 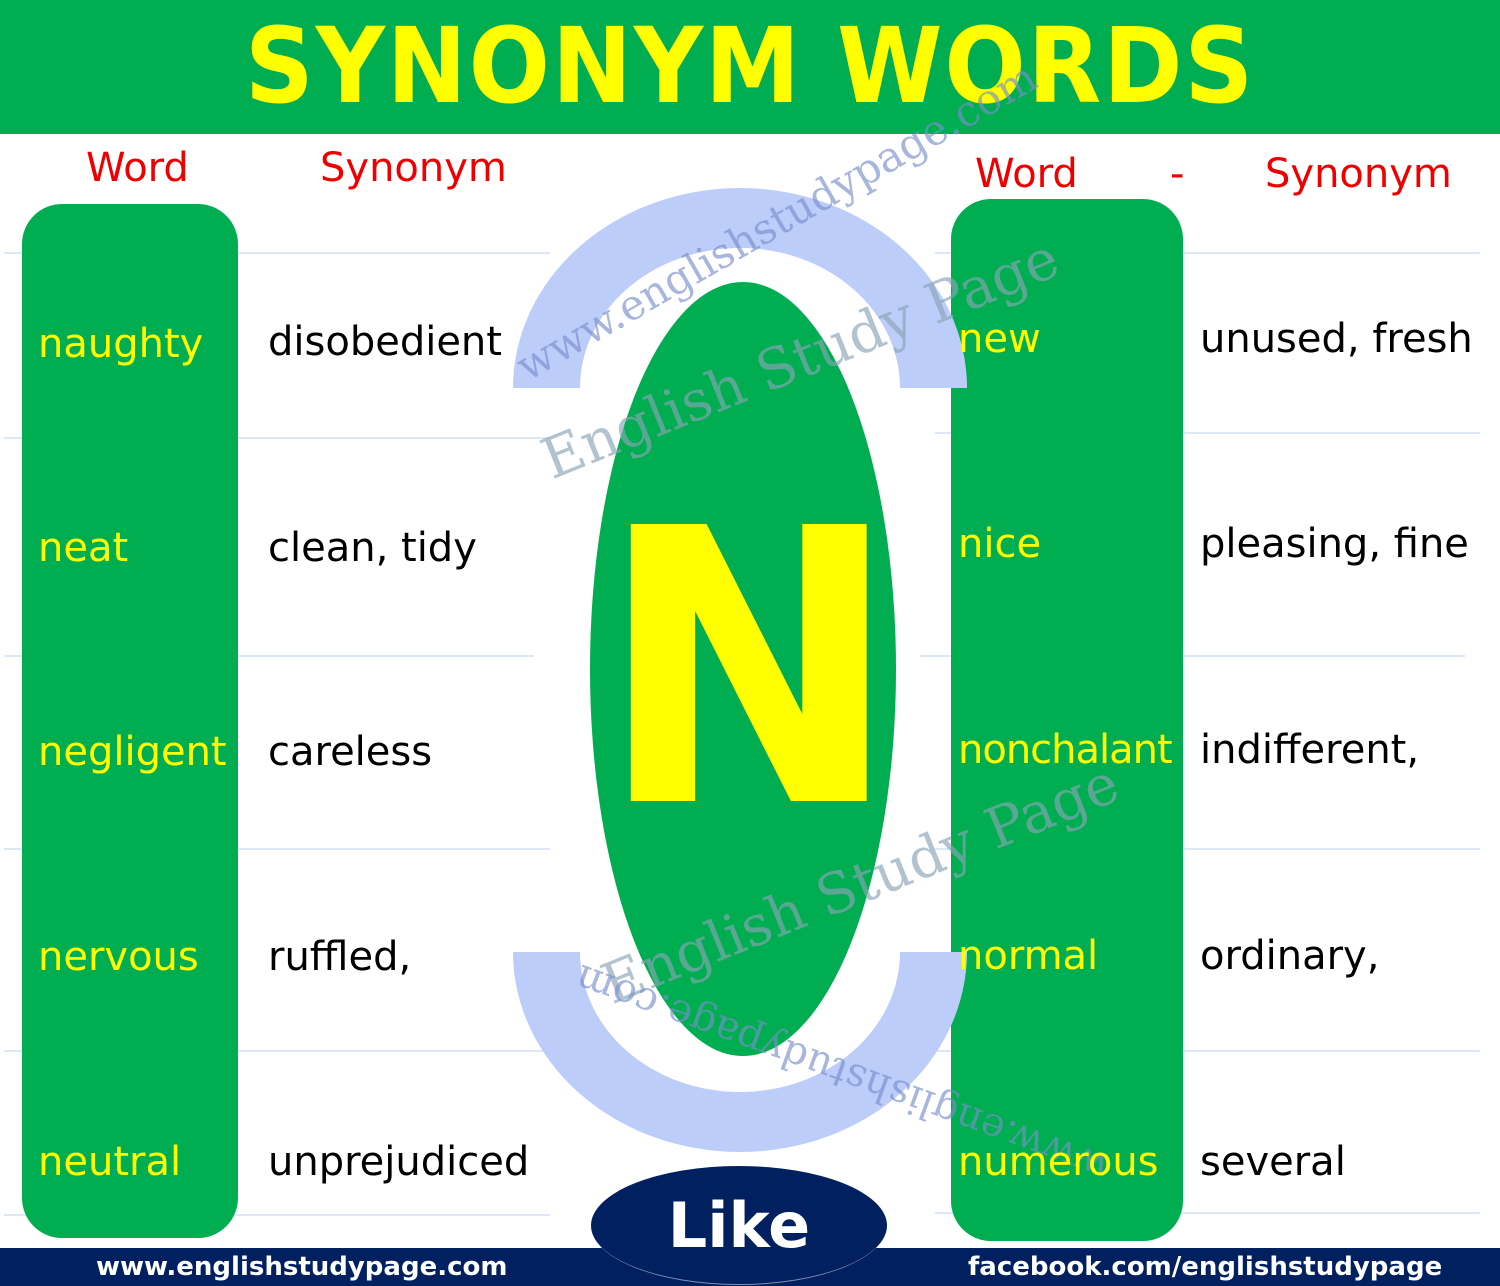 I want to click on left-word-3: negligent, so click(x=132, y=752).